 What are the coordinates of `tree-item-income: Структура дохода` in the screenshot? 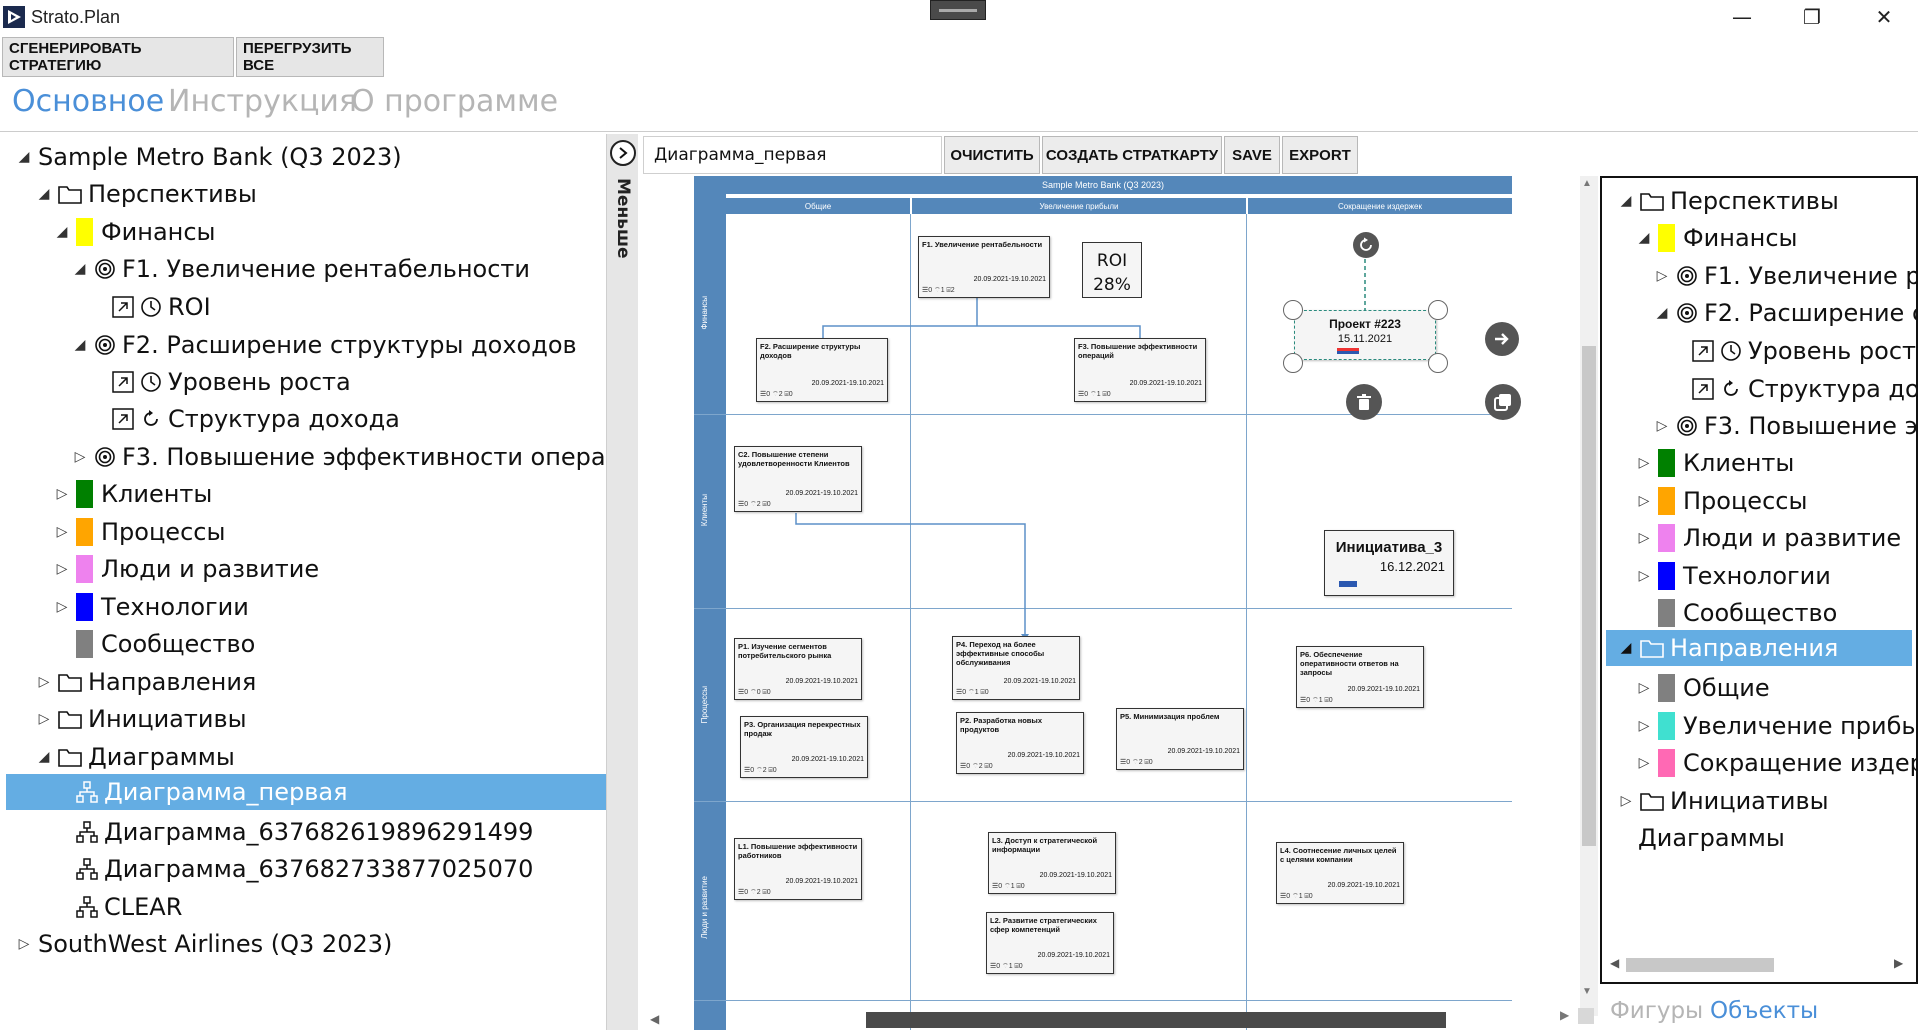 It's located at (256, 419).